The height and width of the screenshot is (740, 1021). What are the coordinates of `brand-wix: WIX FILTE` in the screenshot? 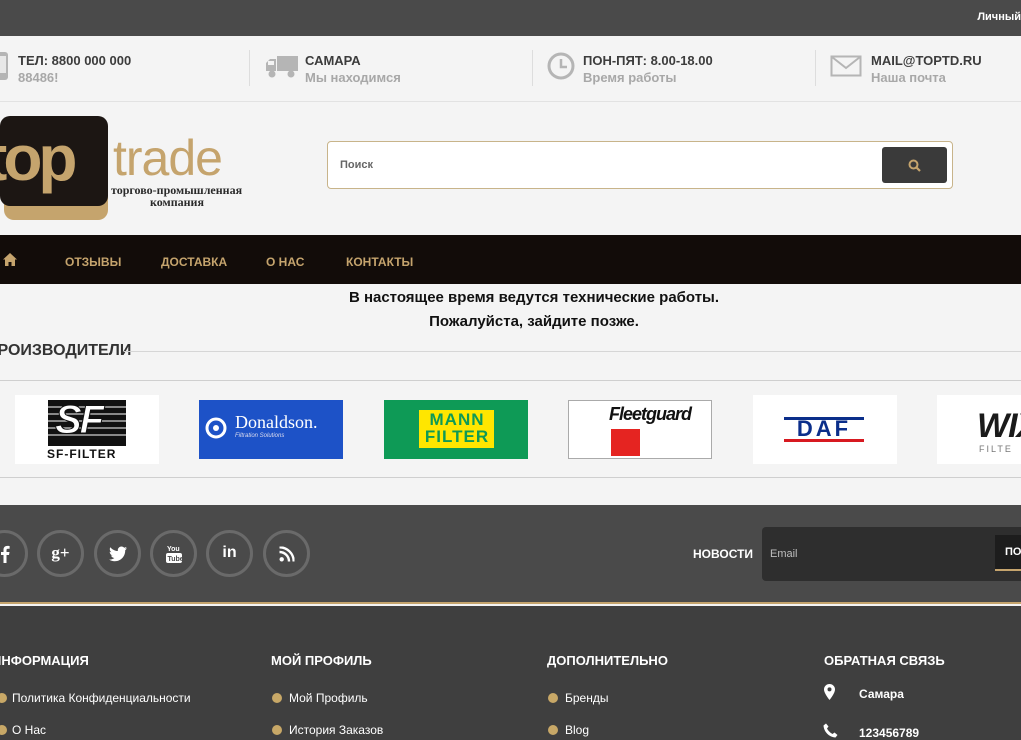 It's located at (979, 429).